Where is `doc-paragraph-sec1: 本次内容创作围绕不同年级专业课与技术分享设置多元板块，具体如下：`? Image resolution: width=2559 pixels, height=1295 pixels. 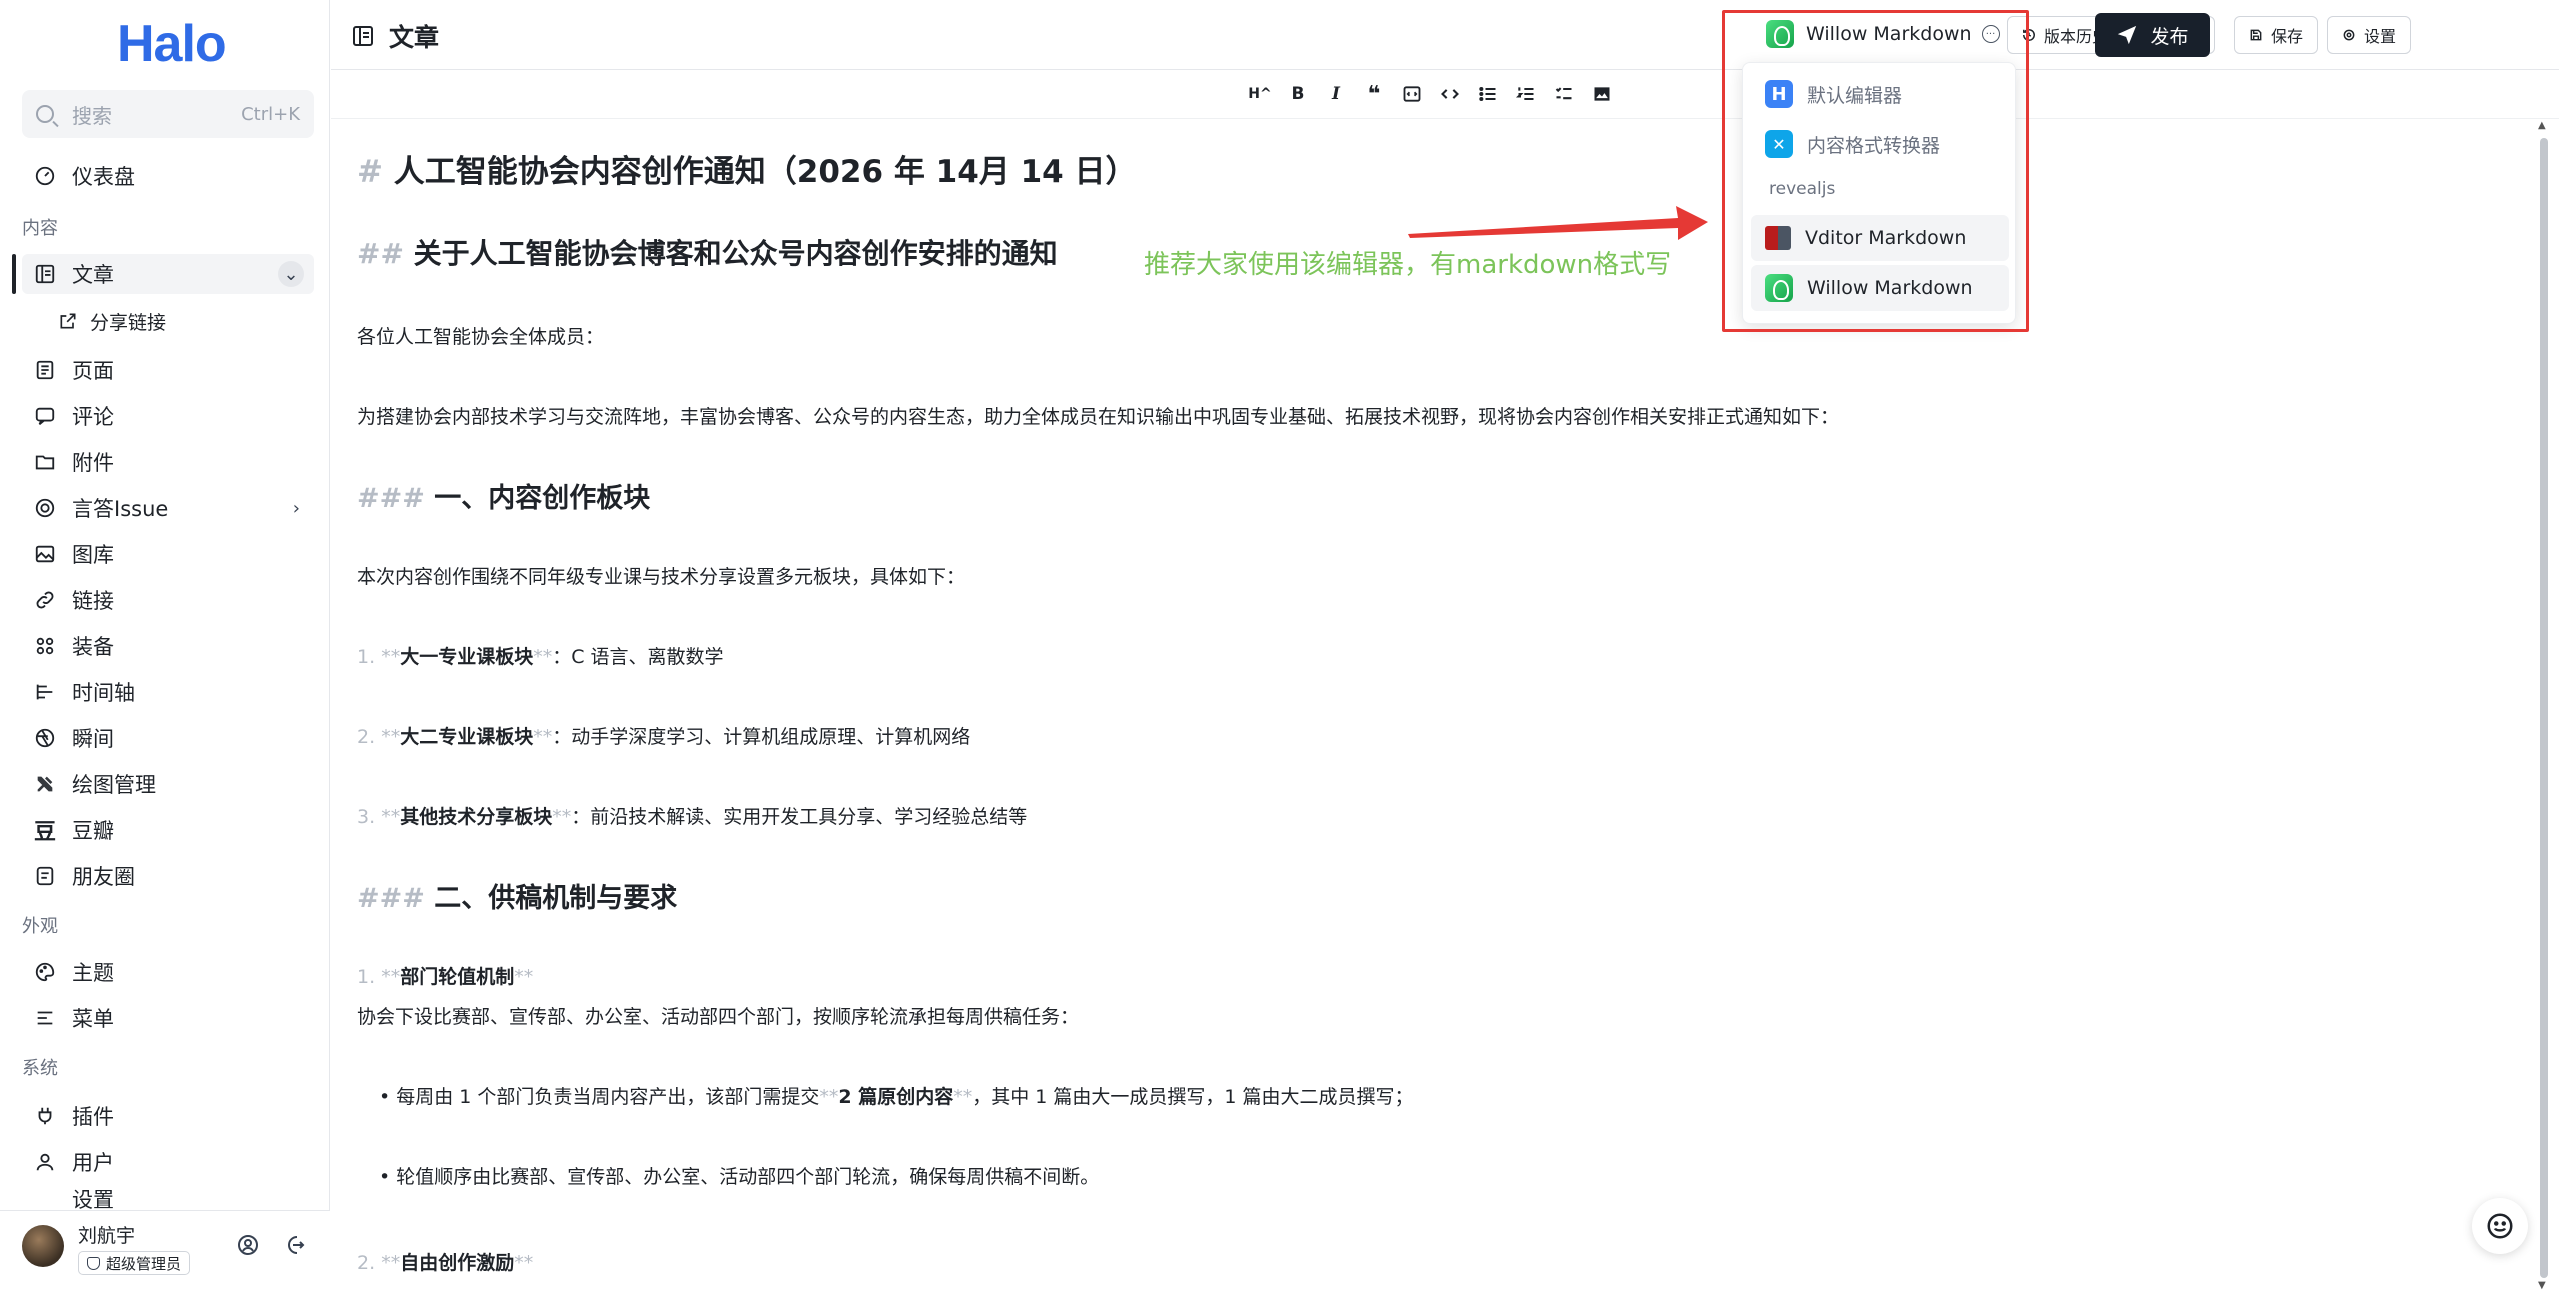 doc-paragraph-sec1: 本次内容创作围绕不同年级专业课与技术分享设置多元板块，具体如下： is located at coordinates (661, 577).